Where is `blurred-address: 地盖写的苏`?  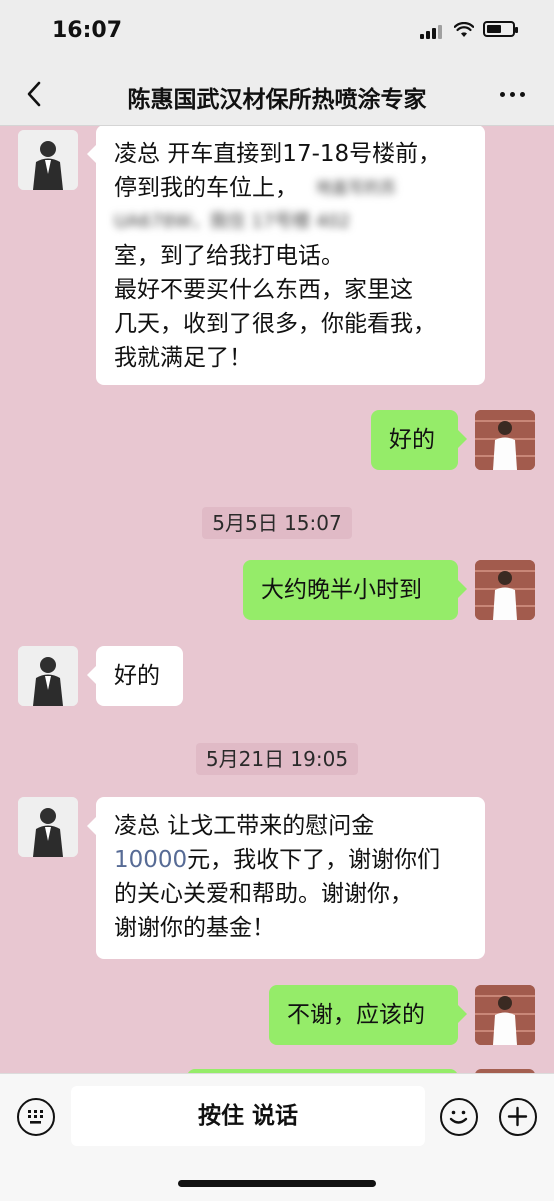 blurred-address: 地盖写的苏 is located at coordinates (356, 187).